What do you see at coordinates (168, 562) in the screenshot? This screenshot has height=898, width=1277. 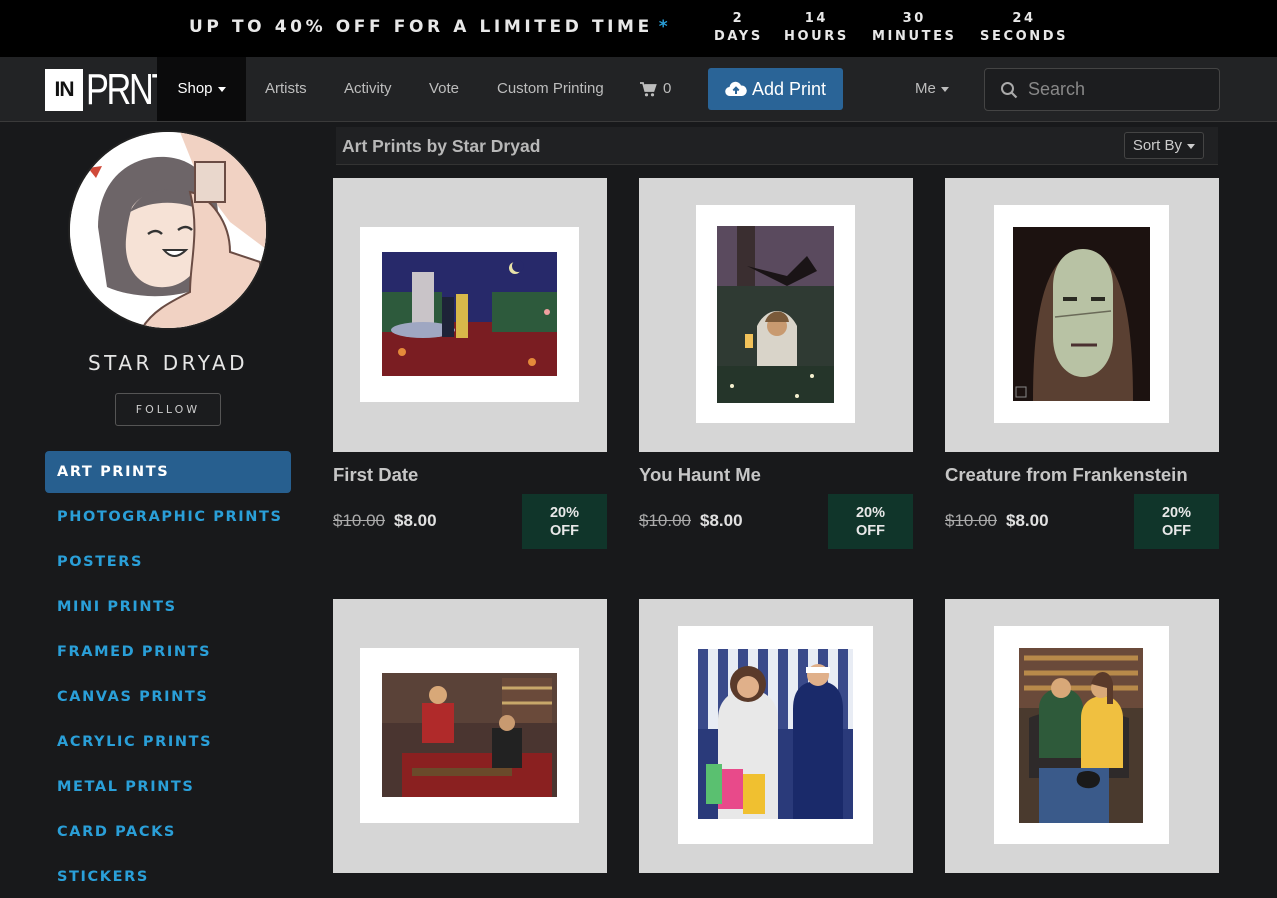 I see `sidebar-item-posters: POSTERS` at bounding box center [168, 562].